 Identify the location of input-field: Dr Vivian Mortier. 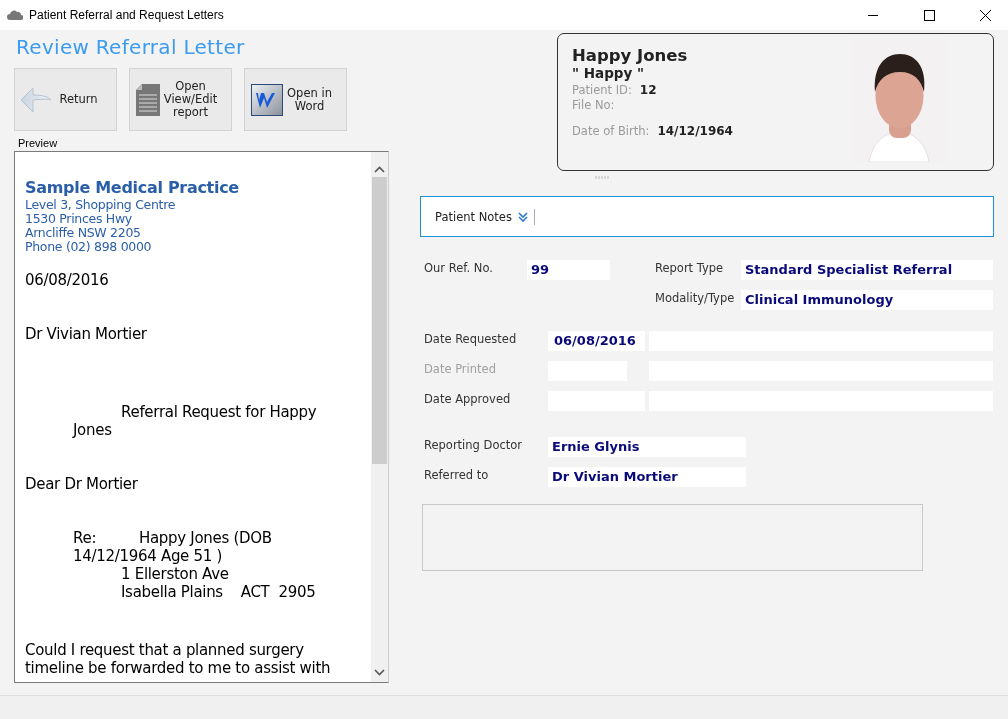
(647, 477).